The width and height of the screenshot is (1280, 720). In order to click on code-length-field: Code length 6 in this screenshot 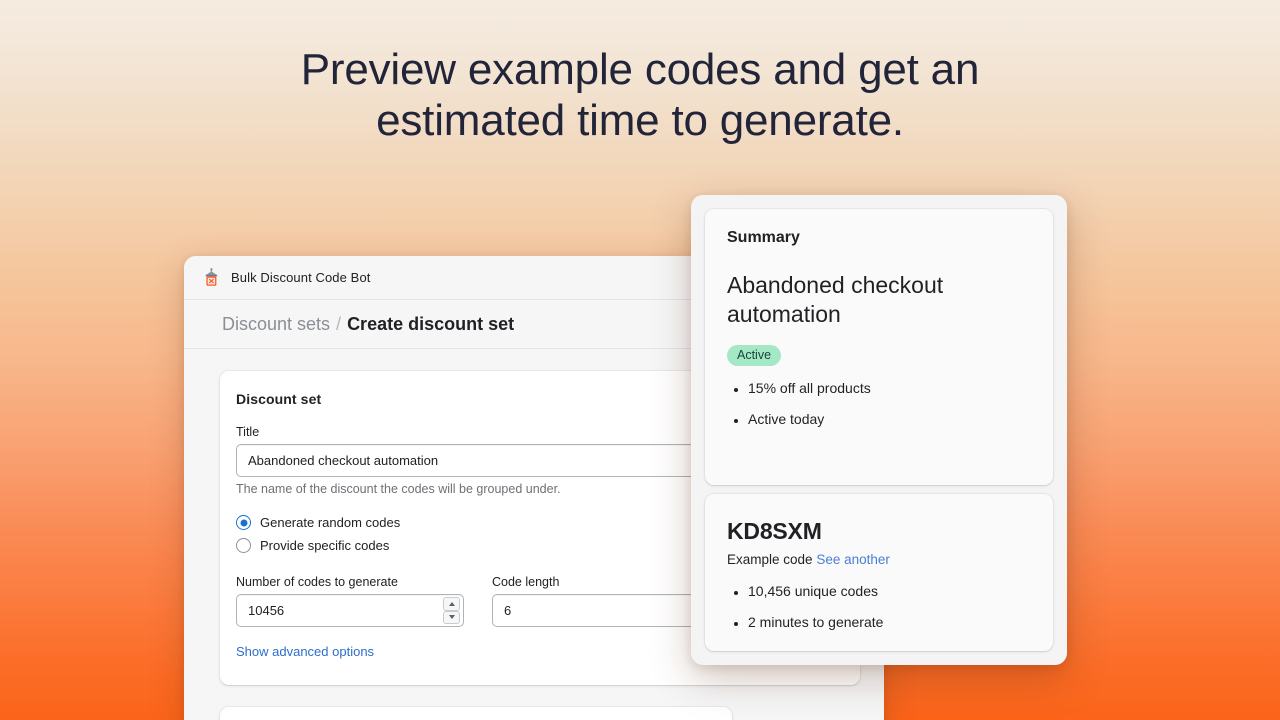, I will do `click(606, 601)`.